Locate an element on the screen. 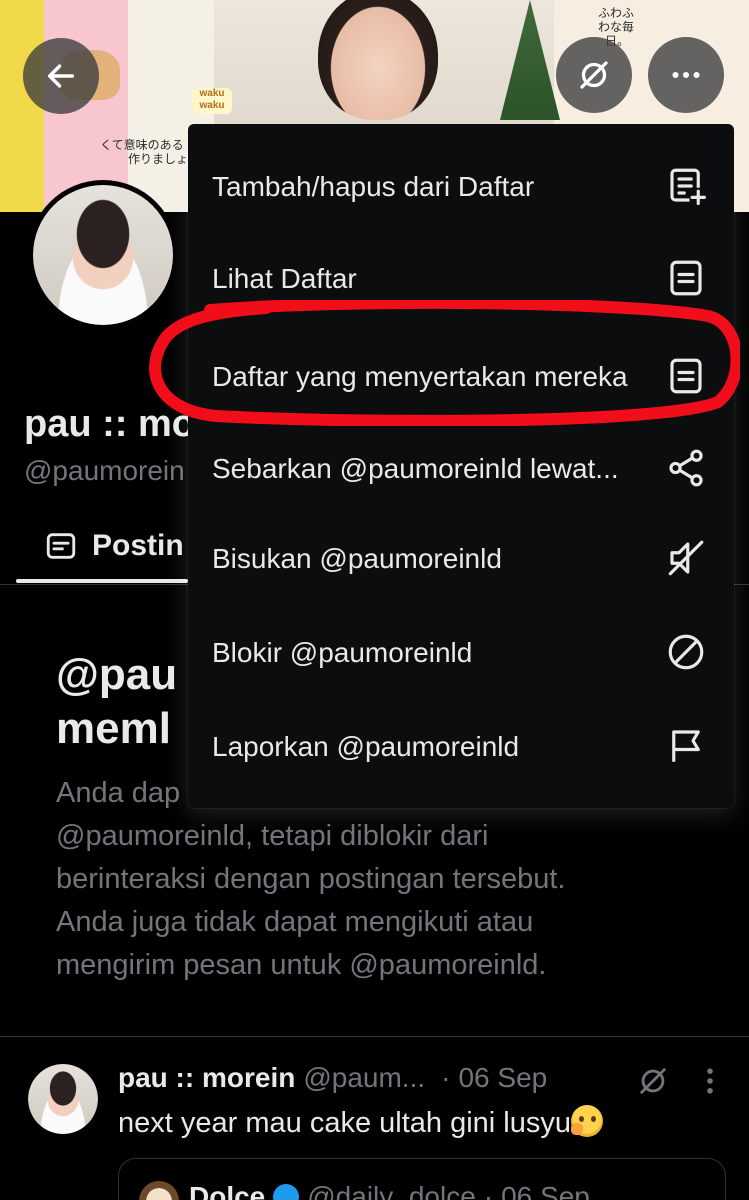  back-button is located at coordinates (61, 76).